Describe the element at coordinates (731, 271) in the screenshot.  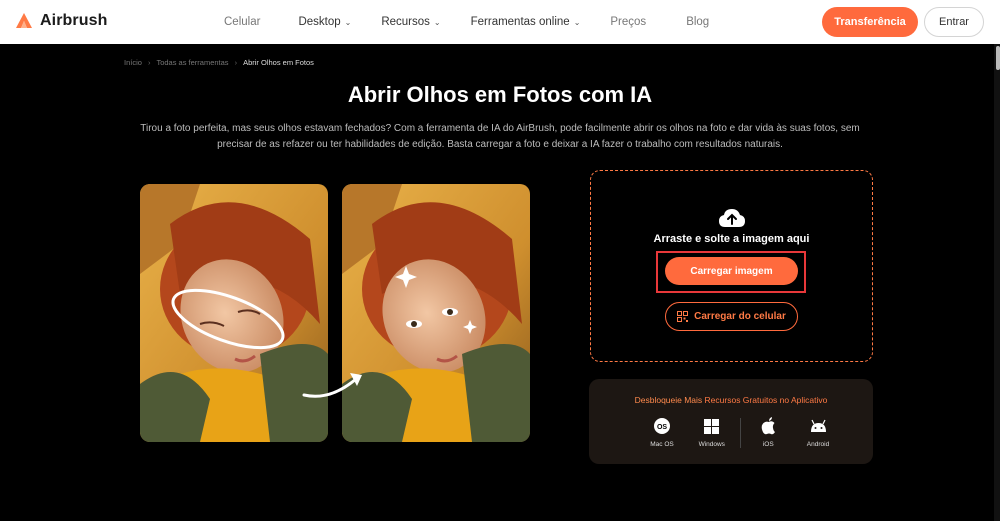
I see `upload-image-button: Carregar imagem` at that location.